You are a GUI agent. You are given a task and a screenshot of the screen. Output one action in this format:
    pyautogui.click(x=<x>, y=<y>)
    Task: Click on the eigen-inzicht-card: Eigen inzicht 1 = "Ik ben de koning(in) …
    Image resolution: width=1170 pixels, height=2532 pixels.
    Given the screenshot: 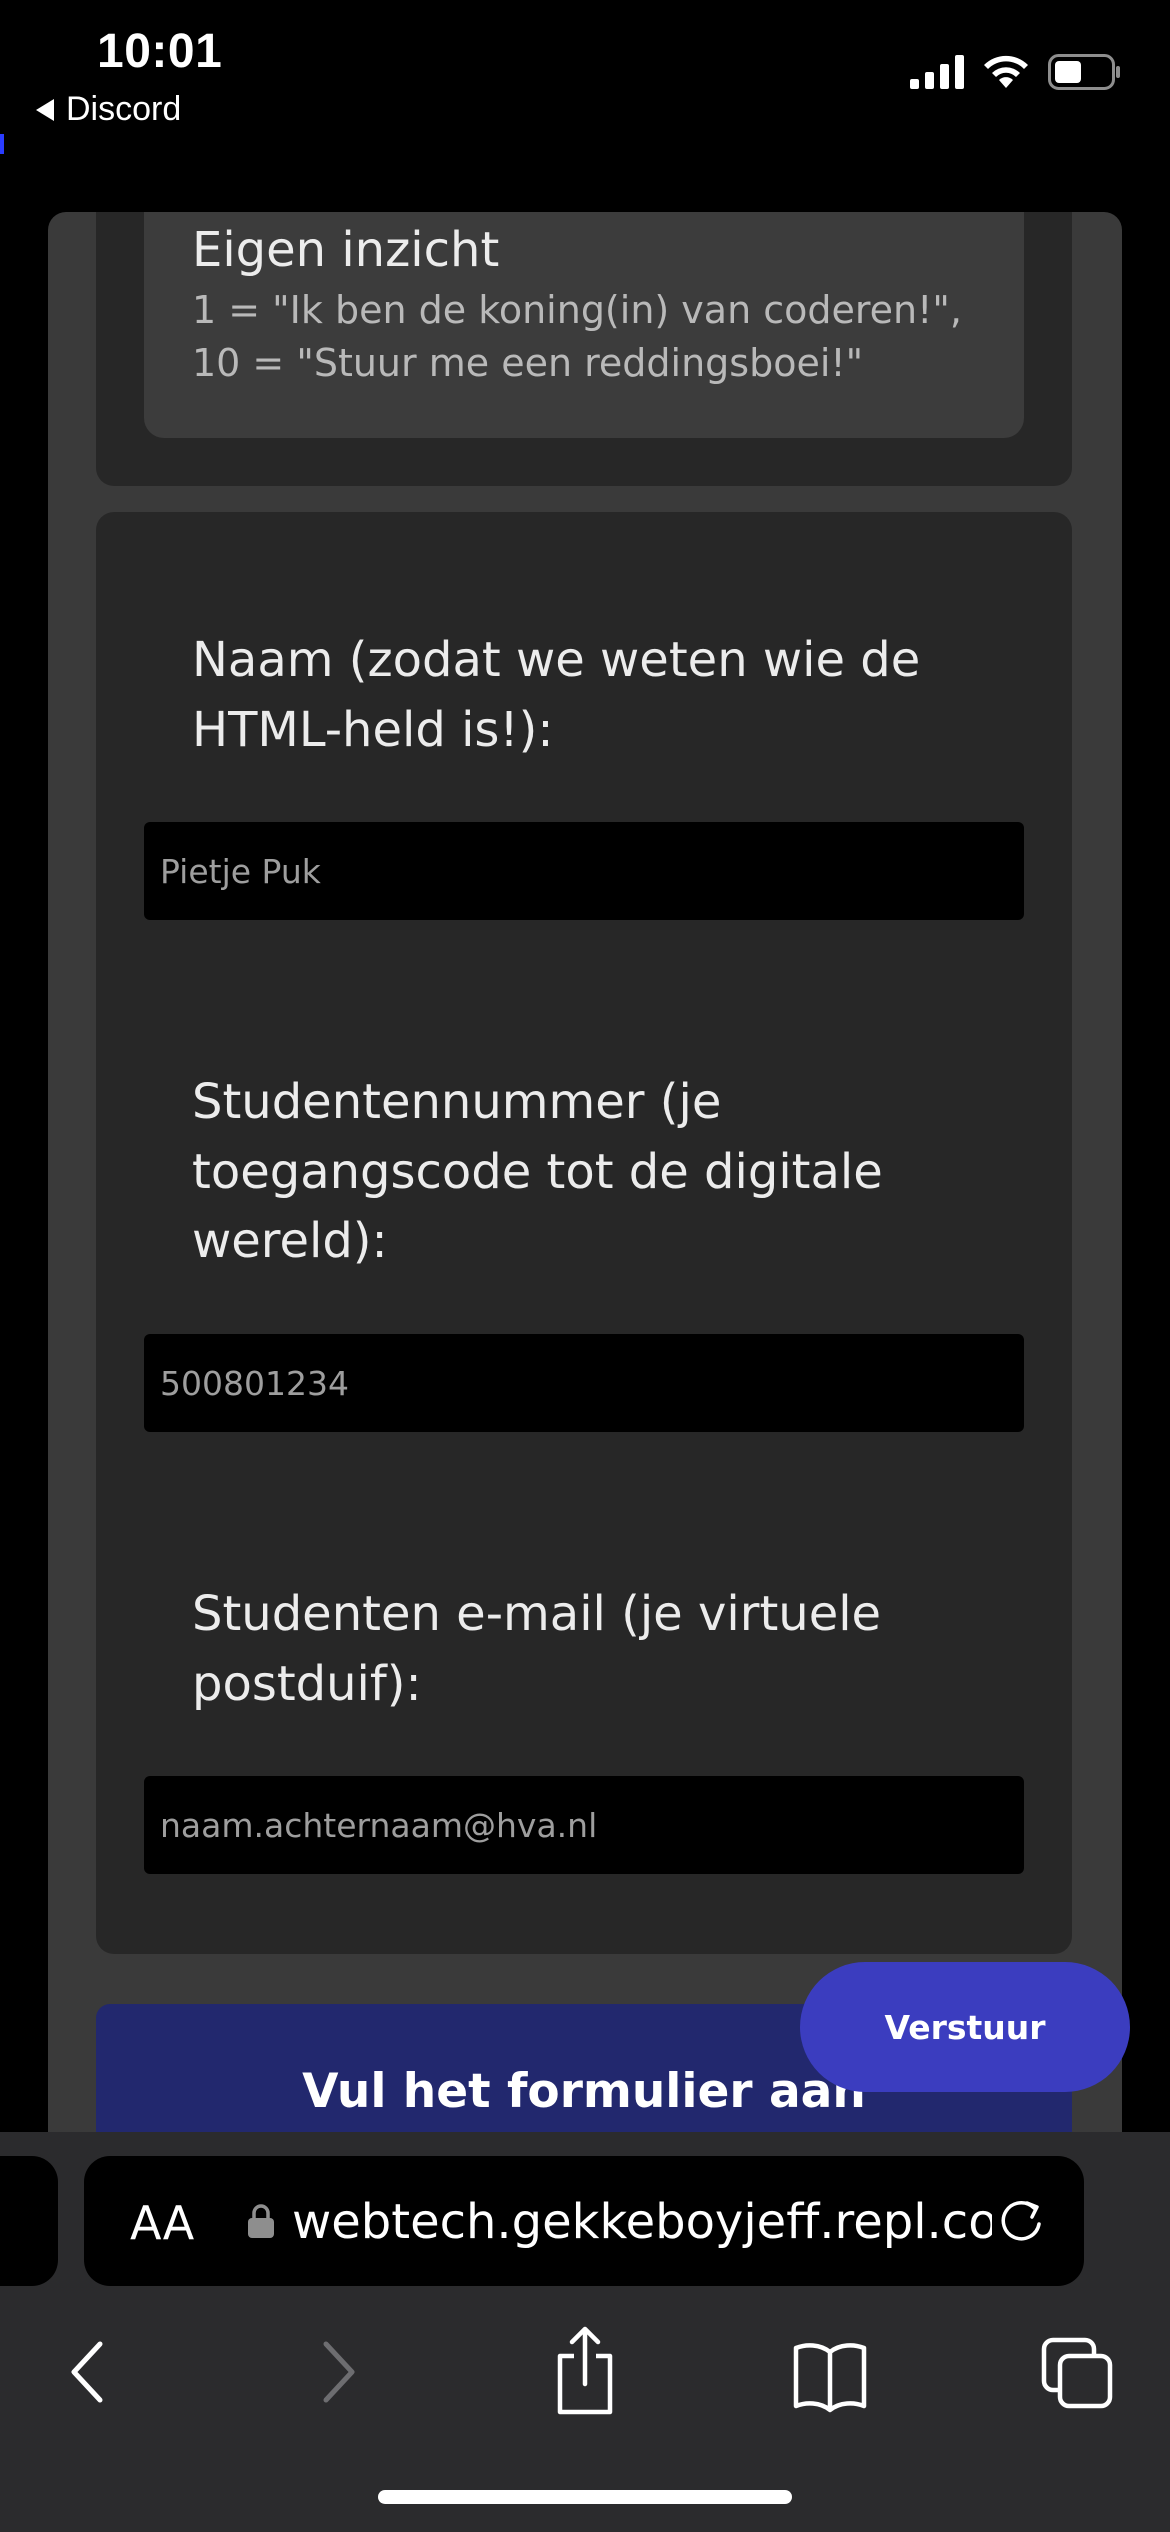 What is the action you would take?
    pyautogui.click(x=584, y=349)
    